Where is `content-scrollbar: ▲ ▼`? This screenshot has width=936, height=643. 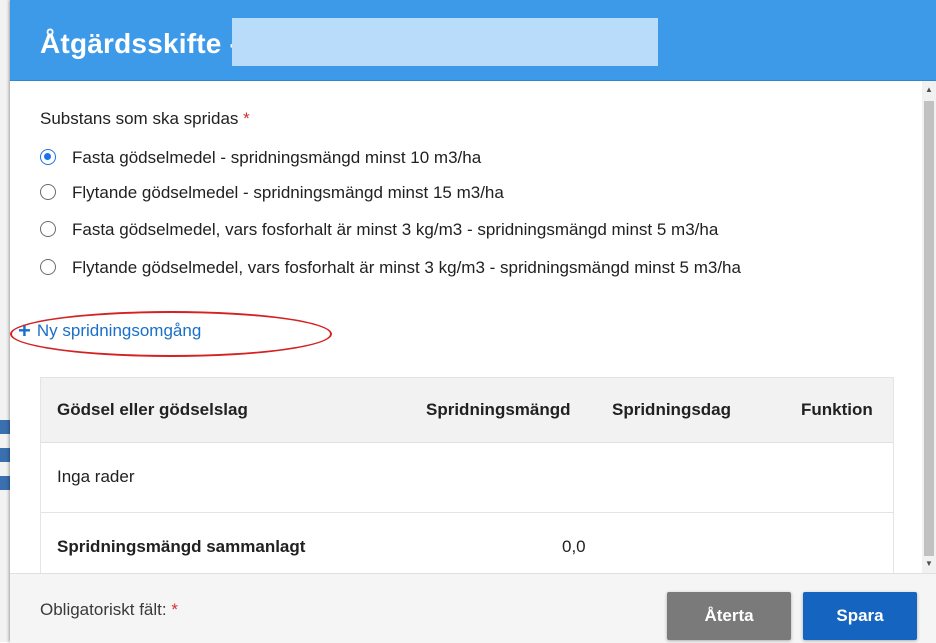 content-scrollbar: ▲ ▼ is located at coordinates (929, 327).